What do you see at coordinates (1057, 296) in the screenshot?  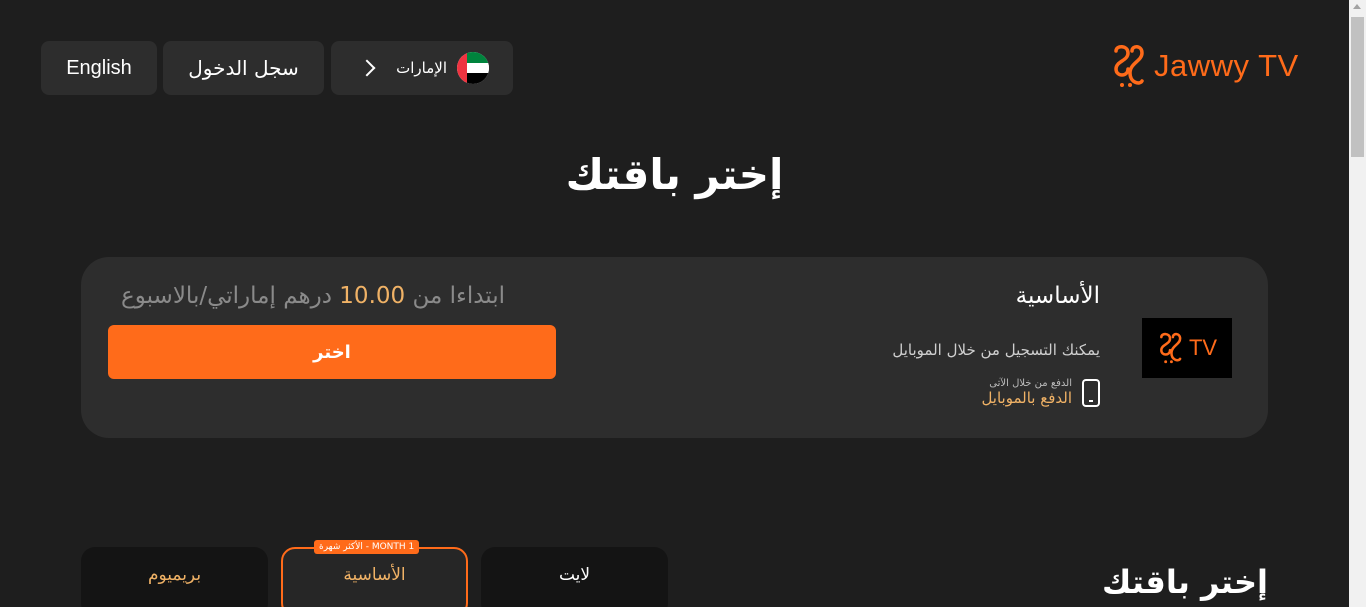 I see `plan-name: الأساسية` at bounding box center [1057, 296].